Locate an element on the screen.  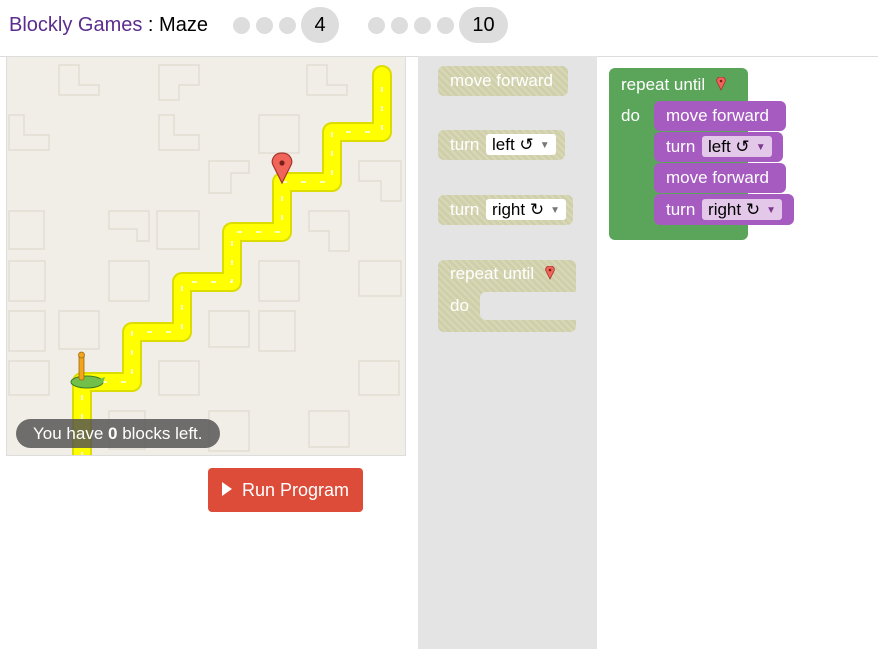
level-4-current: 4 is located at coordinates (320, 25).